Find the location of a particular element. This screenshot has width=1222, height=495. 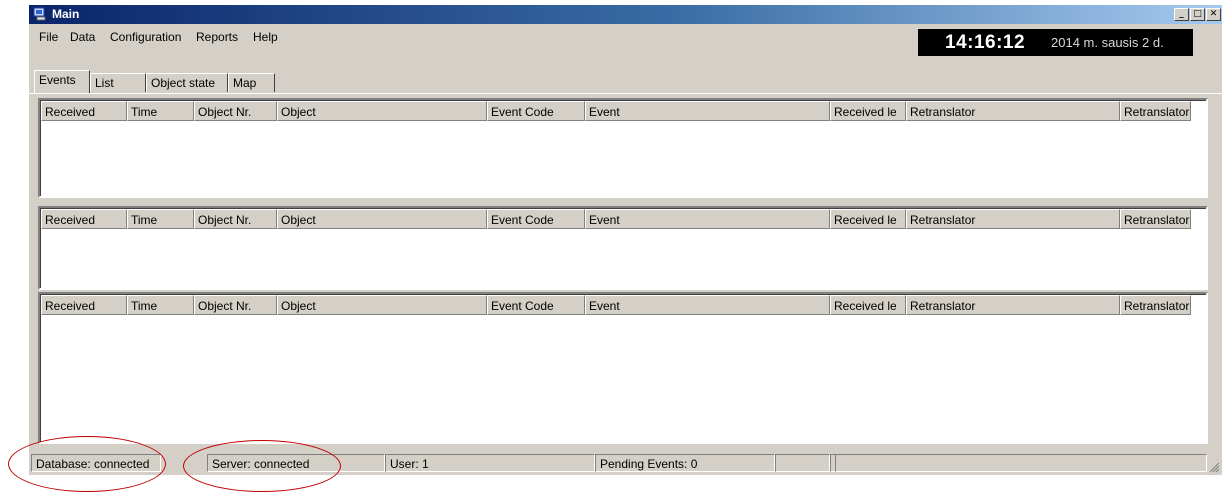

tab-label: List is located at coordinates (104, 83).